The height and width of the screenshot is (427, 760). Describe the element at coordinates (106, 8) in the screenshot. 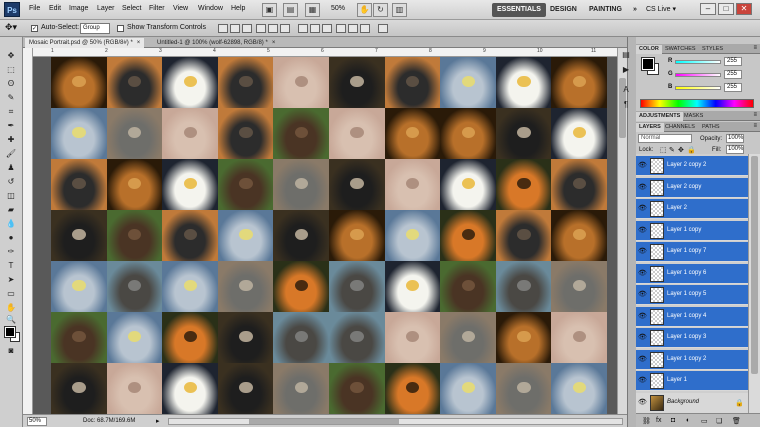

I see `menu-layer: Layer` at that location.